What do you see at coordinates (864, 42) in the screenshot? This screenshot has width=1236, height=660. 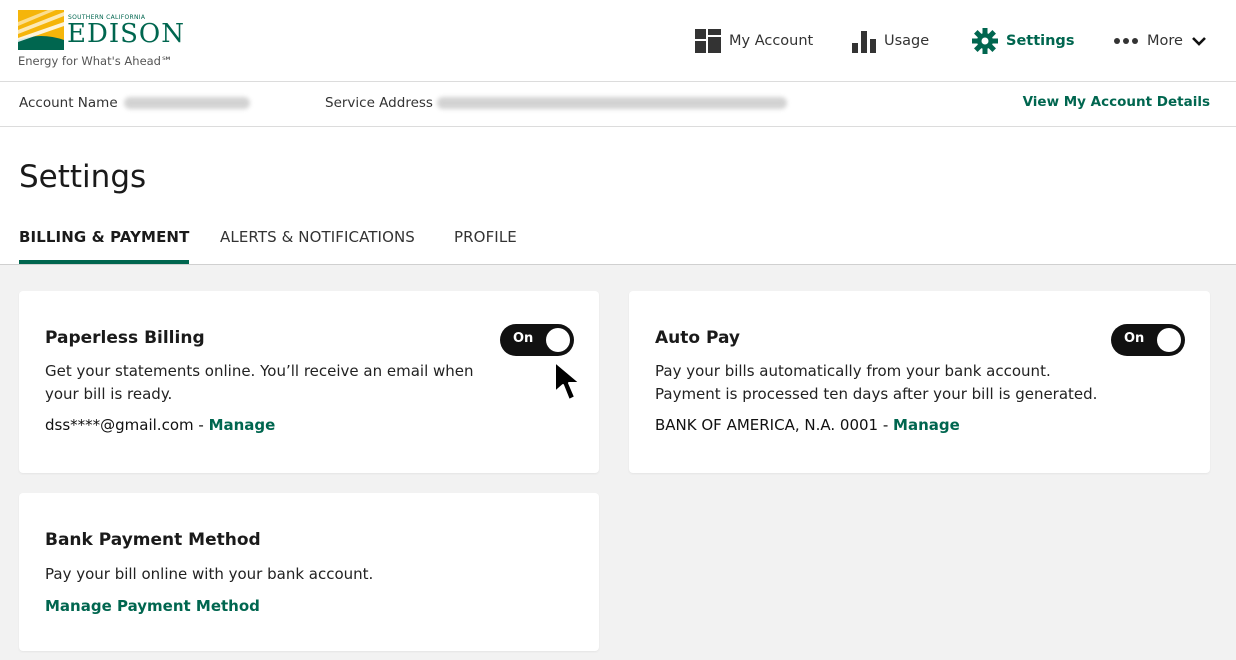 I see `bar-chart-icon` at bounding box center [864, 42].